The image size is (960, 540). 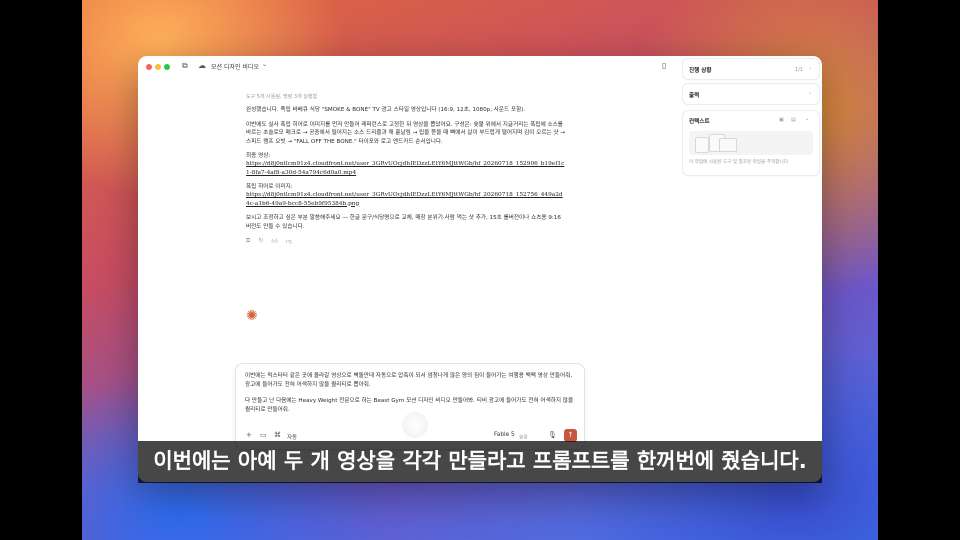 What do you see at coordinates (739, 162) in the screenshot?
I see `context-description: 이 작업에 사용된 도구 및 참조된 파일을 추적합니다.` at bounding box center [739, 162].